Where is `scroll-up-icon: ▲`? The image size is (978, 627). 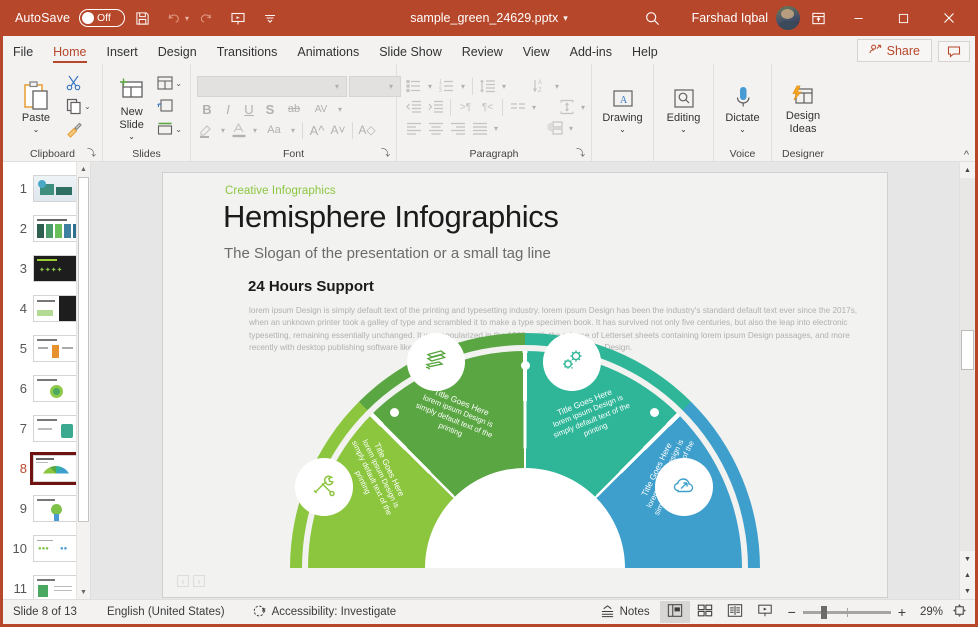
scroll-up-icon: ▲ is located at coordinates (967, 170).